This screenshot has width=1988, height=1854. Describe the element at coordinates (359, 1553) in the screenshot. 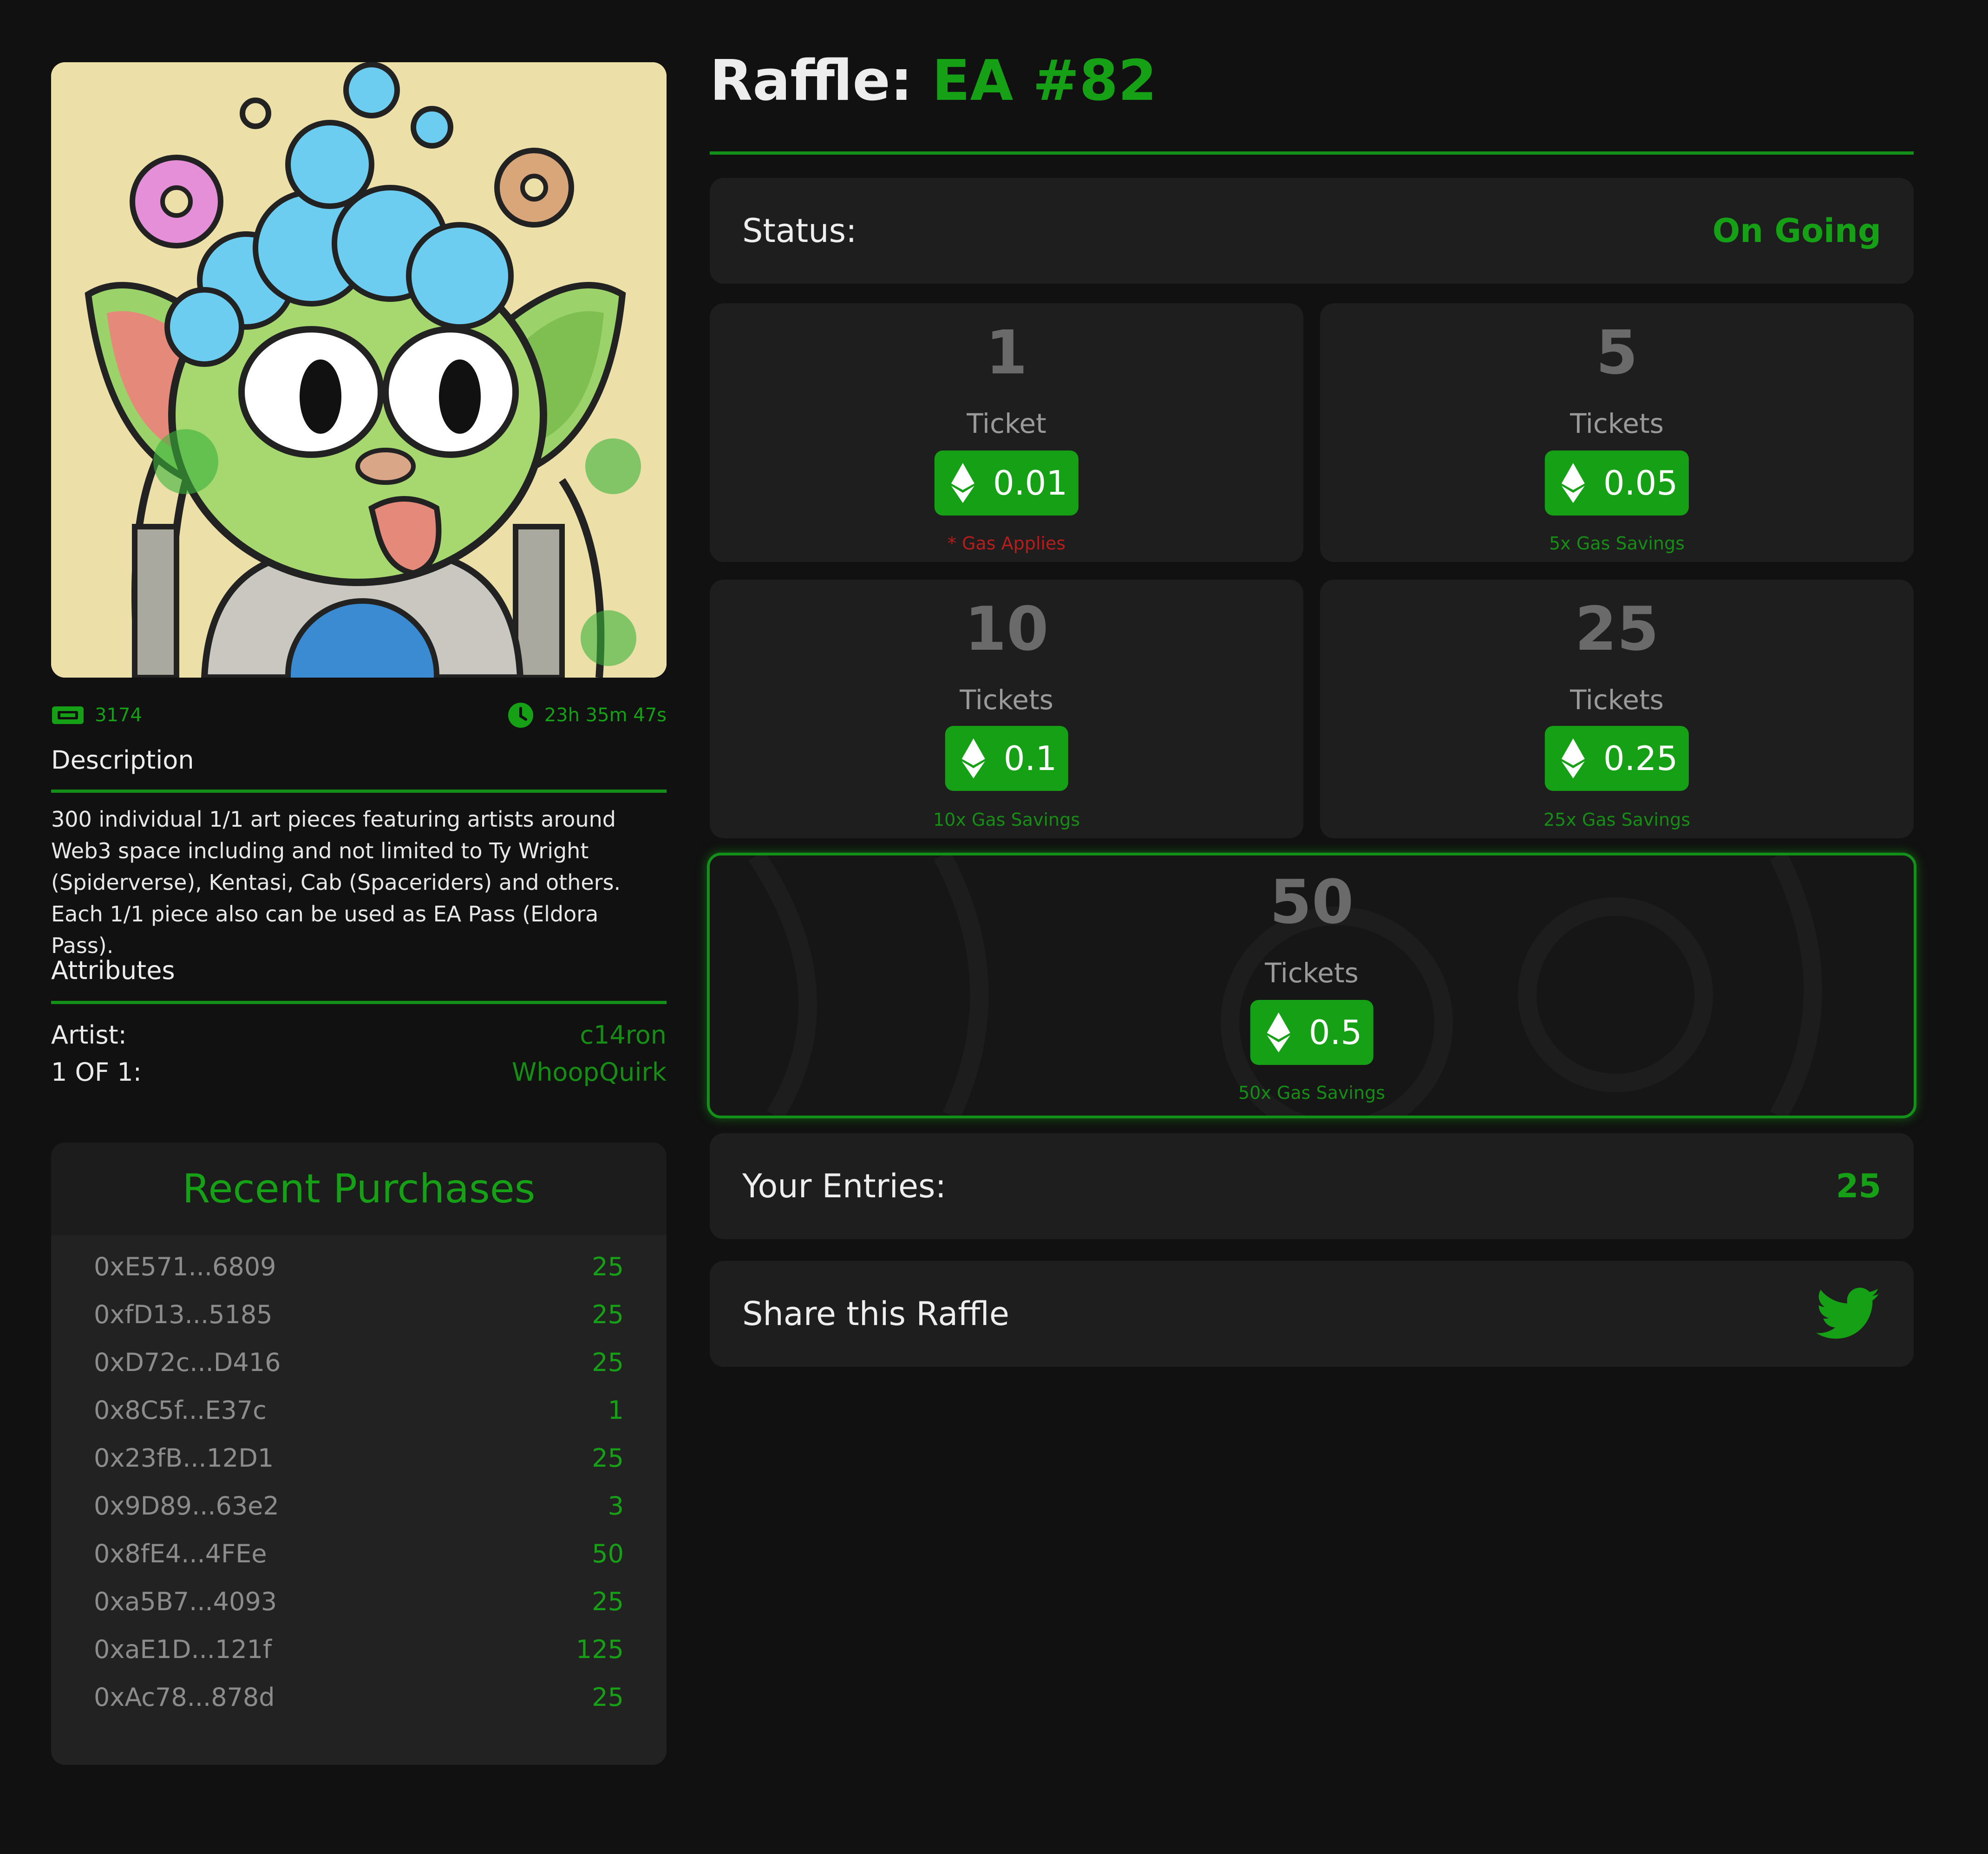

I see `list-item: 0x8fE4...4FEe 50` at that location.